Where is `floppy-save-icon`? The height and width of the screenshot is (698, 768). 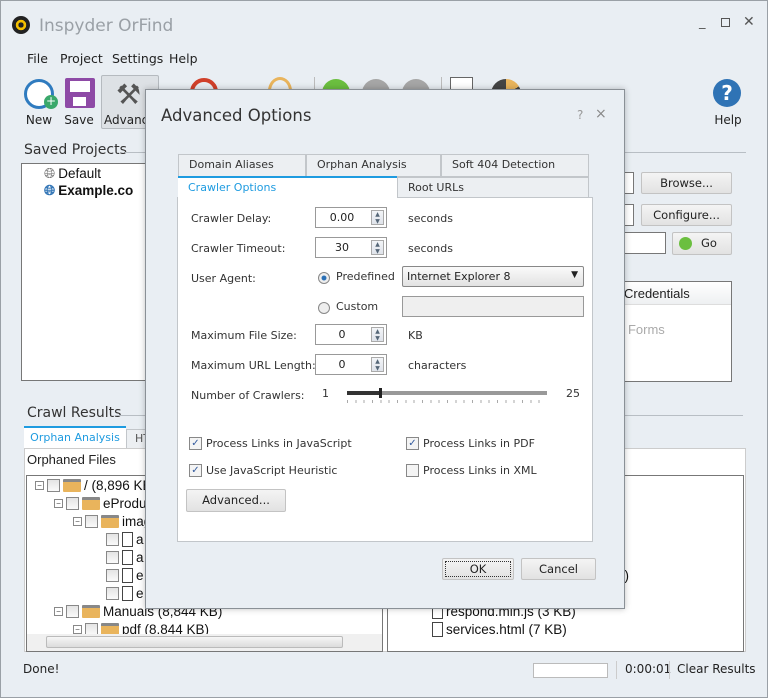
floppy-save-icon is located at coordinates (80, 93).